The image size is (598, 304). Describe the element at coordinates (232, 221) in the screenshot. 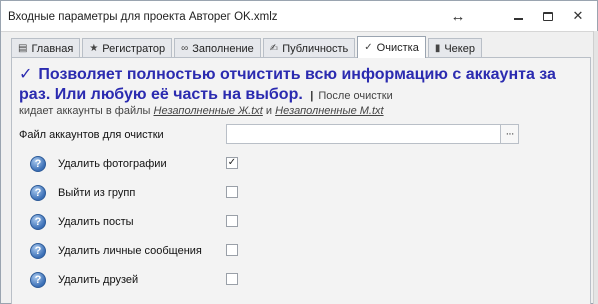

I see `delete-posts-checkbox` at that location.